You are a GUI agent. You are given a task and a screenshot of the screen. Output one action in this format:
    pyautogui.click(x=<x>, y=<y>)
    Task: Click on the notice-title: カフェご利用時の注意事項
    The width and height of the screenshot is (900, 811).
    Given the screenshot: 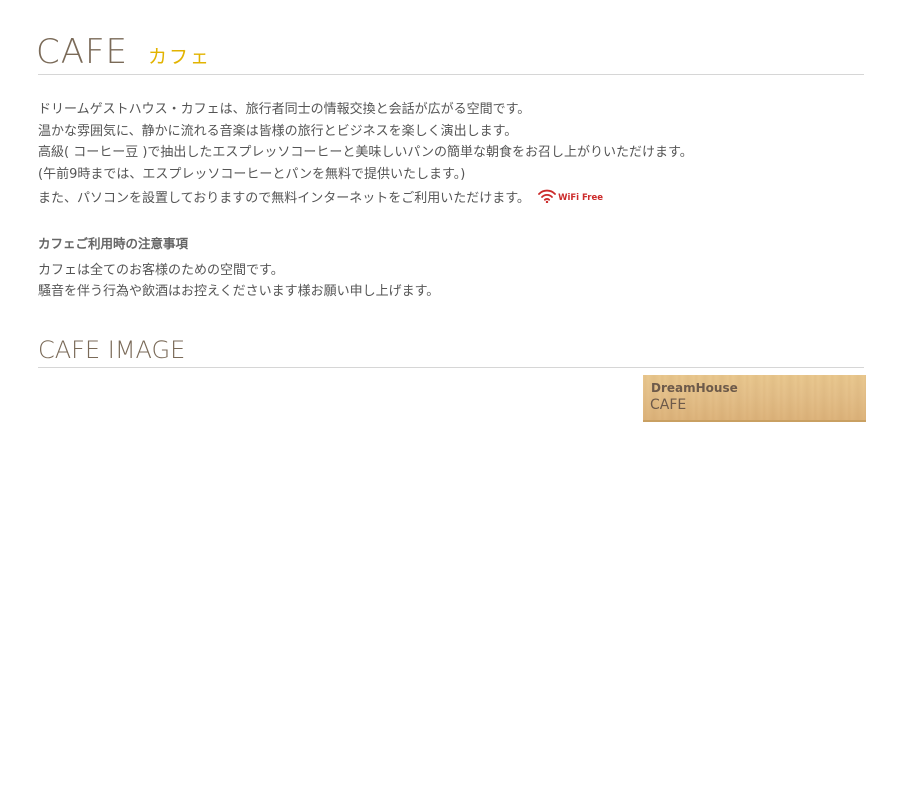 What is the action you would take?
    pyautogui.click(x=113, y=243)
    